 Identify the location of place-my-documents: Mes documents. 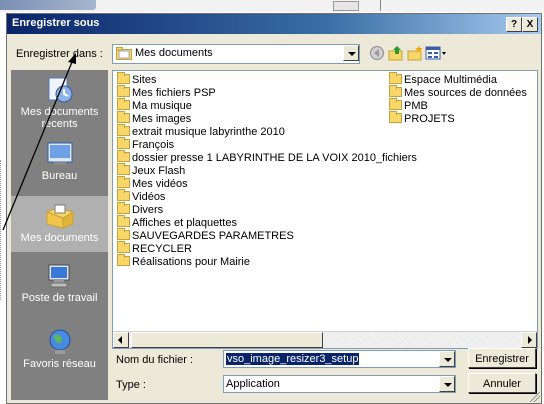
(59, 224).